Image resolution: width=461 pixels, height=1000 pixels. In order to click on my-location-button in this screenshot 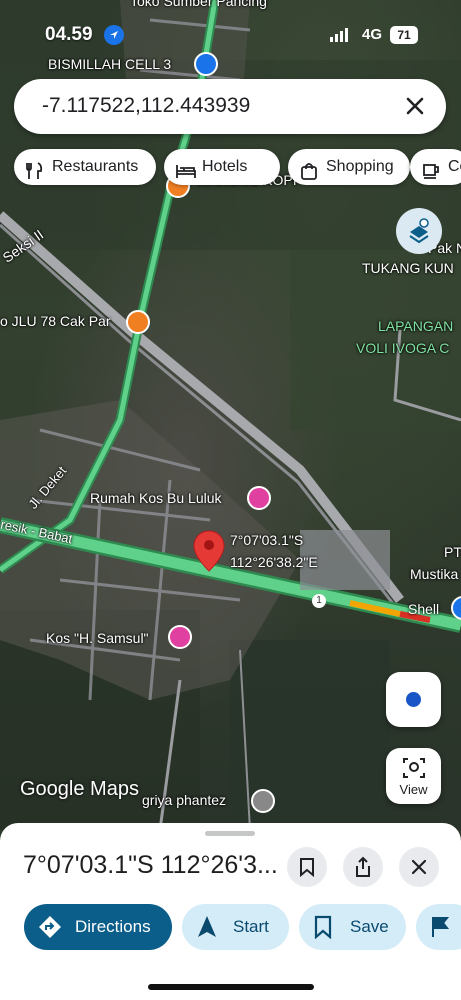, I will do `click(413, 699)`.